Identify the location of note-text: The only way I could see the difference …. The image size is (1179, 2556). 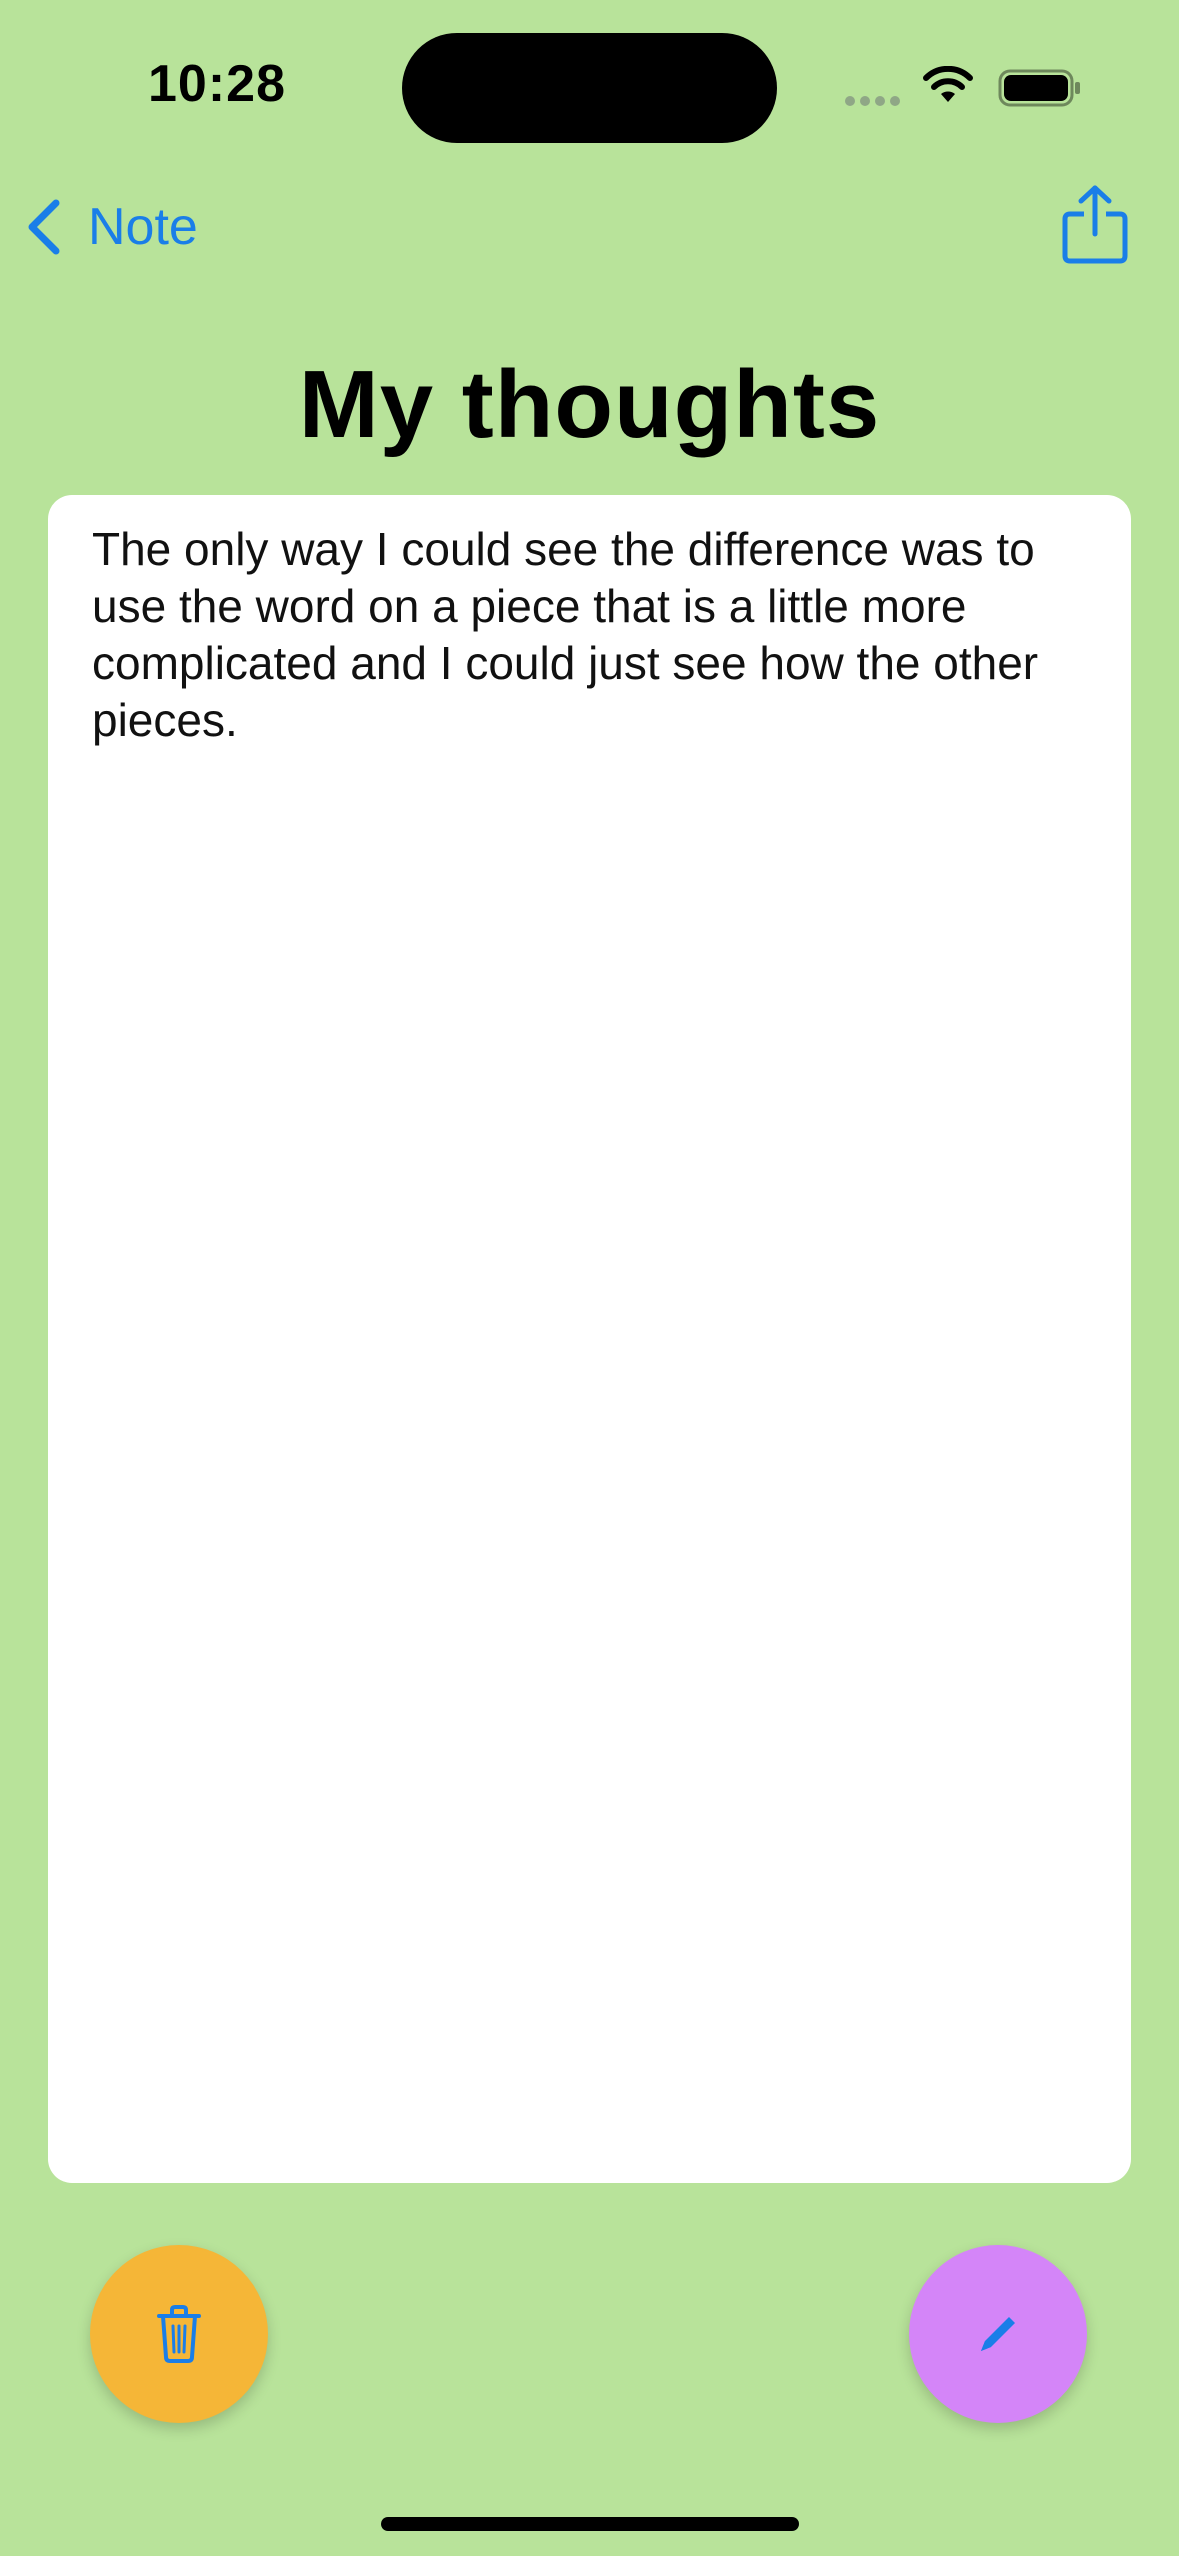
(589, 635).